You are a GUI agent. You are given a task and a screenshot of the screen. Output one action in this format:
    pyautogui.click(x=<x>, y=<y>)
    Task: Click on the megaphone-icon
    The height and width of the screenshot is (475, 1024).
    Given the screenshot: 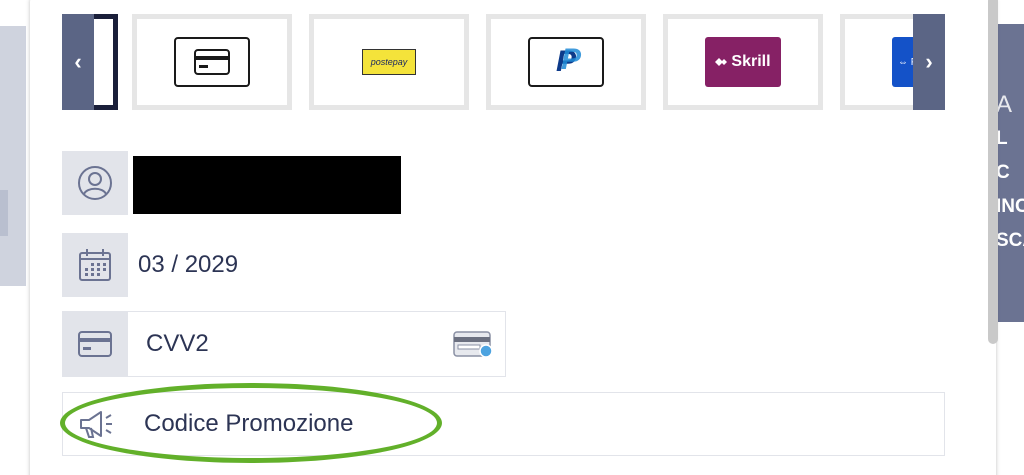 What is the action you would take?
    pyautogui.click(x=95, y=424)
    